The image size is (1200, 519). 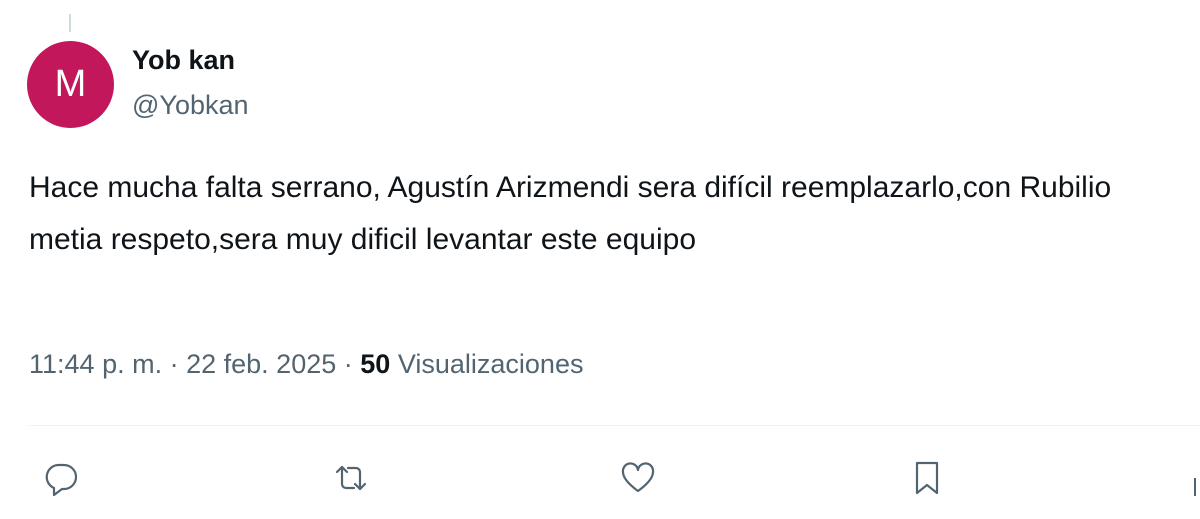 What do you see at coordinates (600, 478) in the screenshot?
I see `action-bar` at bounding box center [600, 478].